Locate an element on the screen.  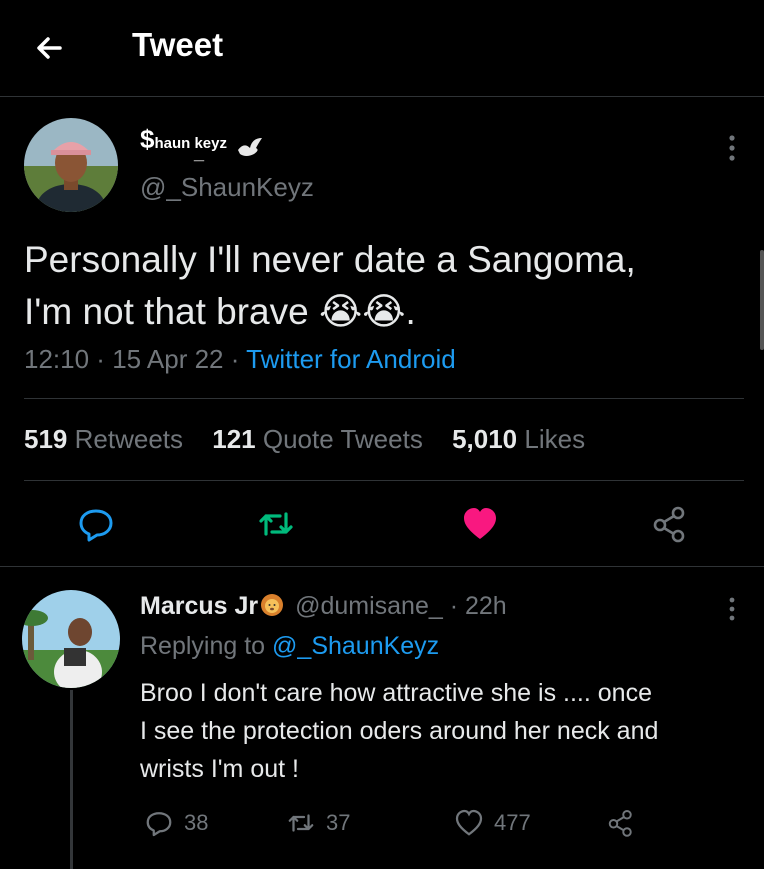
like-count: 477 is located at coordinates (512, 822).